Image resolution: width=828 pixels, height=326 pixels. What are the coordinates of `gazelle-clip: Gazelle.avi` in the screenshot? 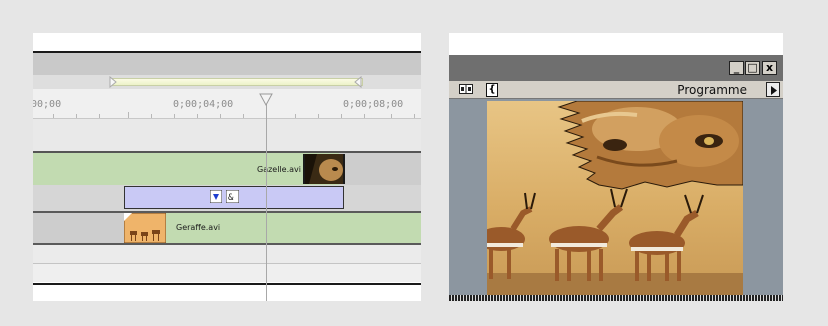 It's located at (186, 169).